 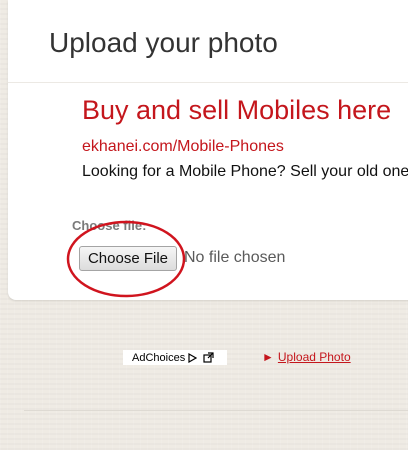 What do you see at coordinates (216, 410) in the screenshot?
I see `divider` at bounding box center [216, 410].